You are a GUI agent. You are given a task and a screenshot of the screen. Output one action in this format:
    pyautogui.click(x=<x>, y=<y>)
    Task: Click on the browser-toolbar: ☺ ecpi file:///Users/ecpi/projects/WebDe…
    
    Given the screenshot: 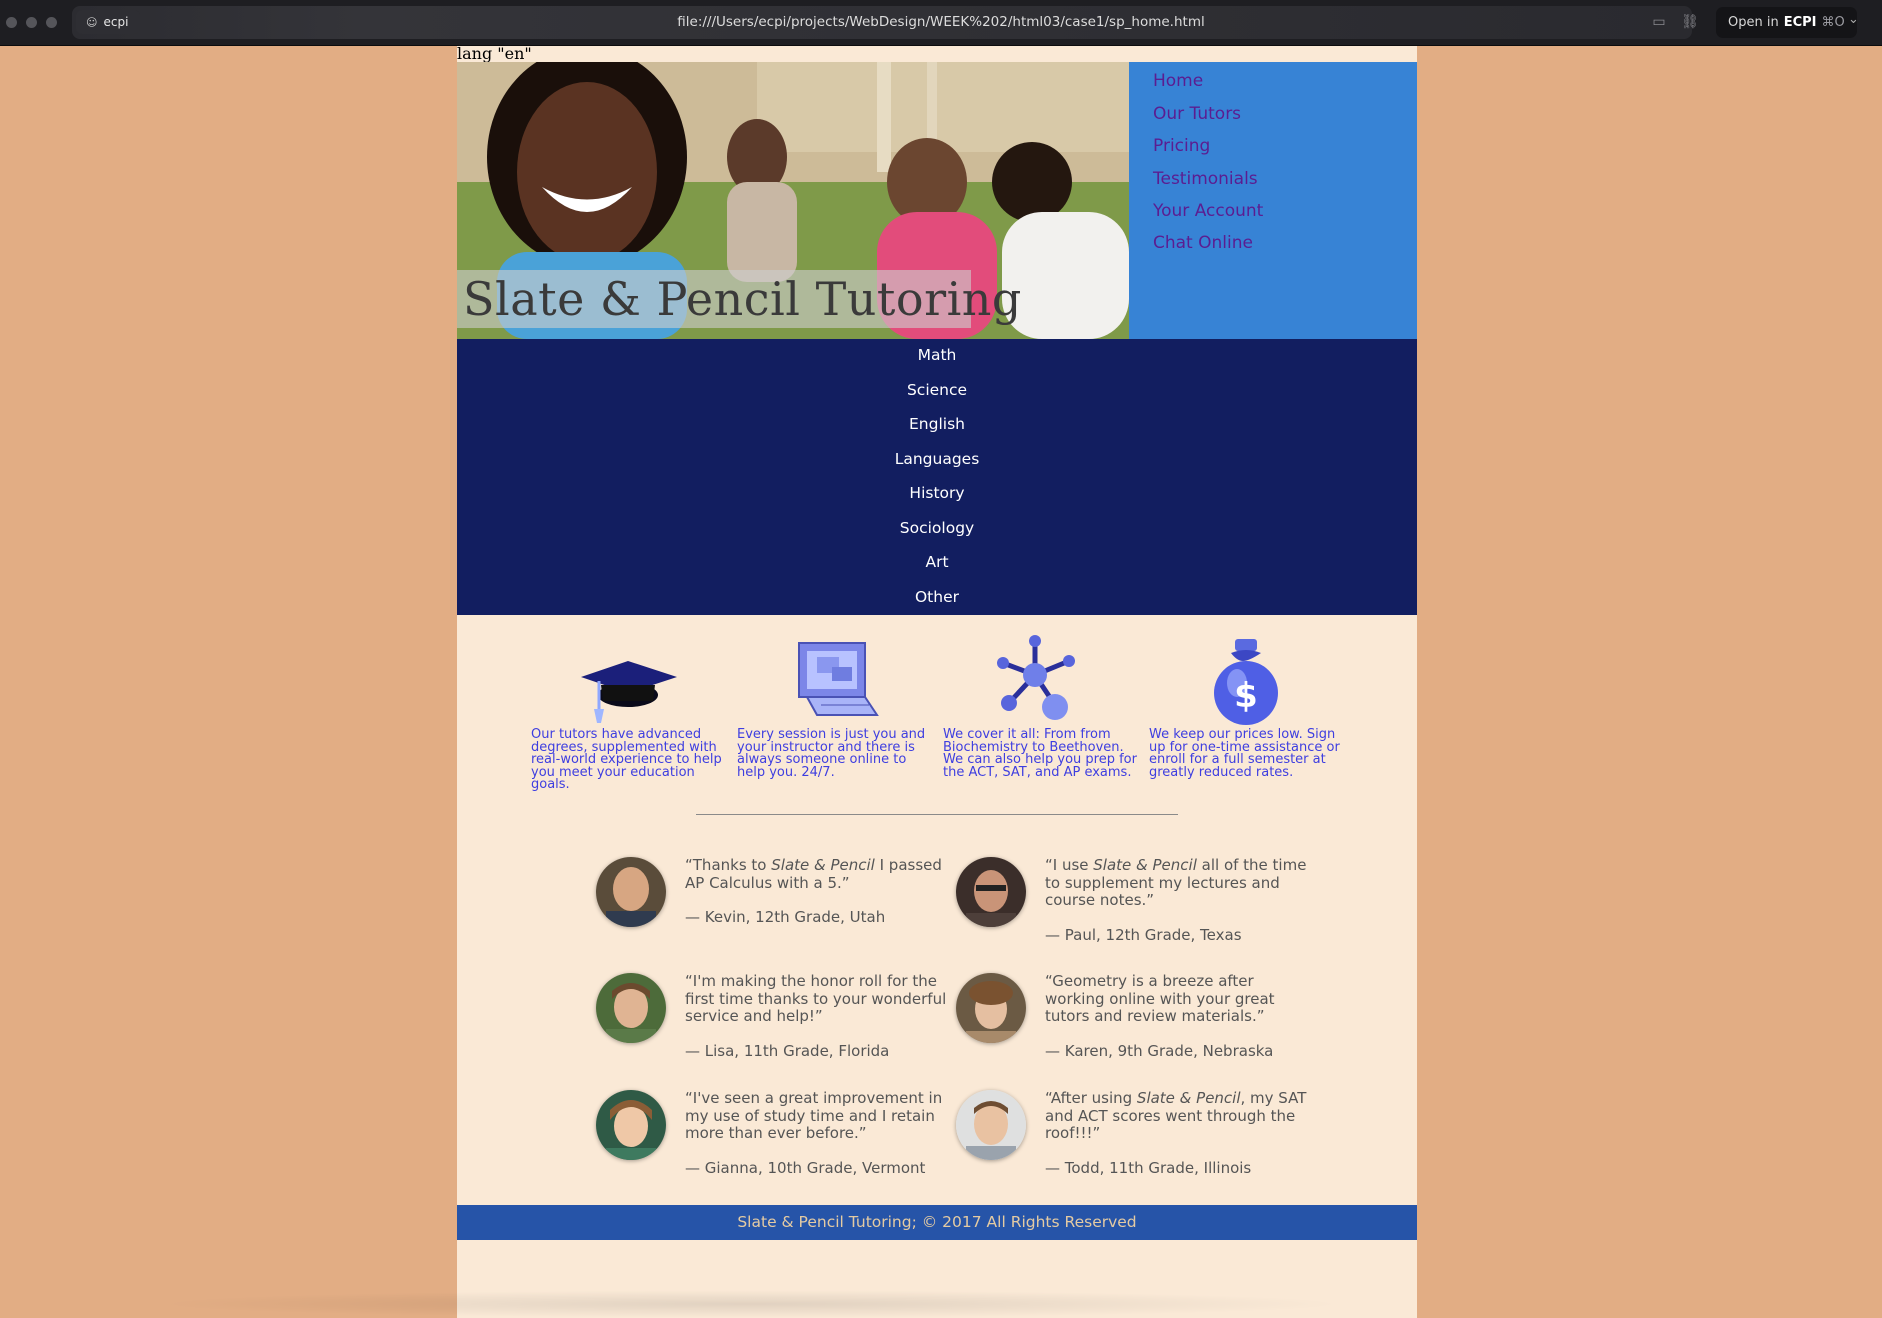 What is the action you would take?
    pyautogui.click(x=941, y=23)
    